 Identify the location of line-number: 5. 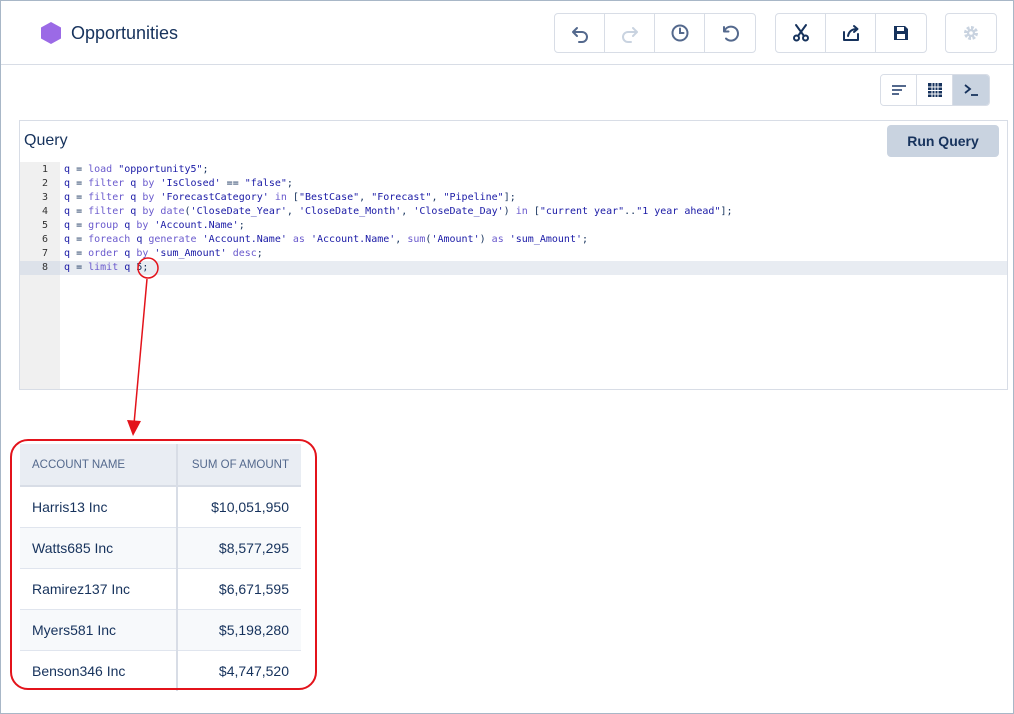
(44, 225).